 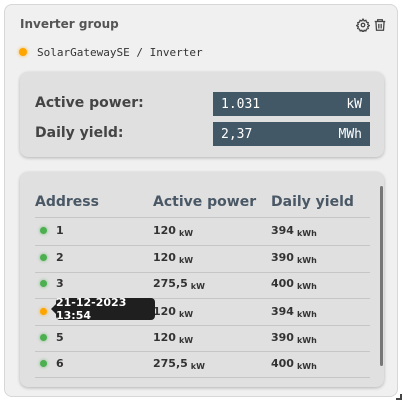 I want to click on daily-yield-value: 2,37, so click(x=237, y=134).